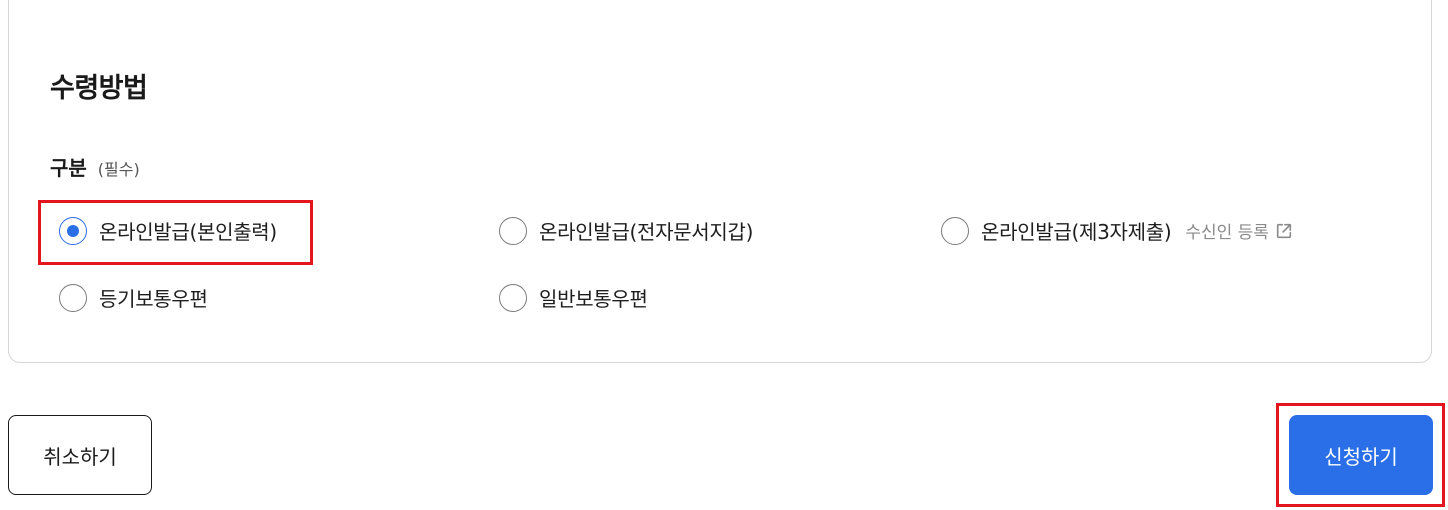 This screenshot has height=510, width=1448. I want to click on section-title: 수령방법, so click(99, 88).